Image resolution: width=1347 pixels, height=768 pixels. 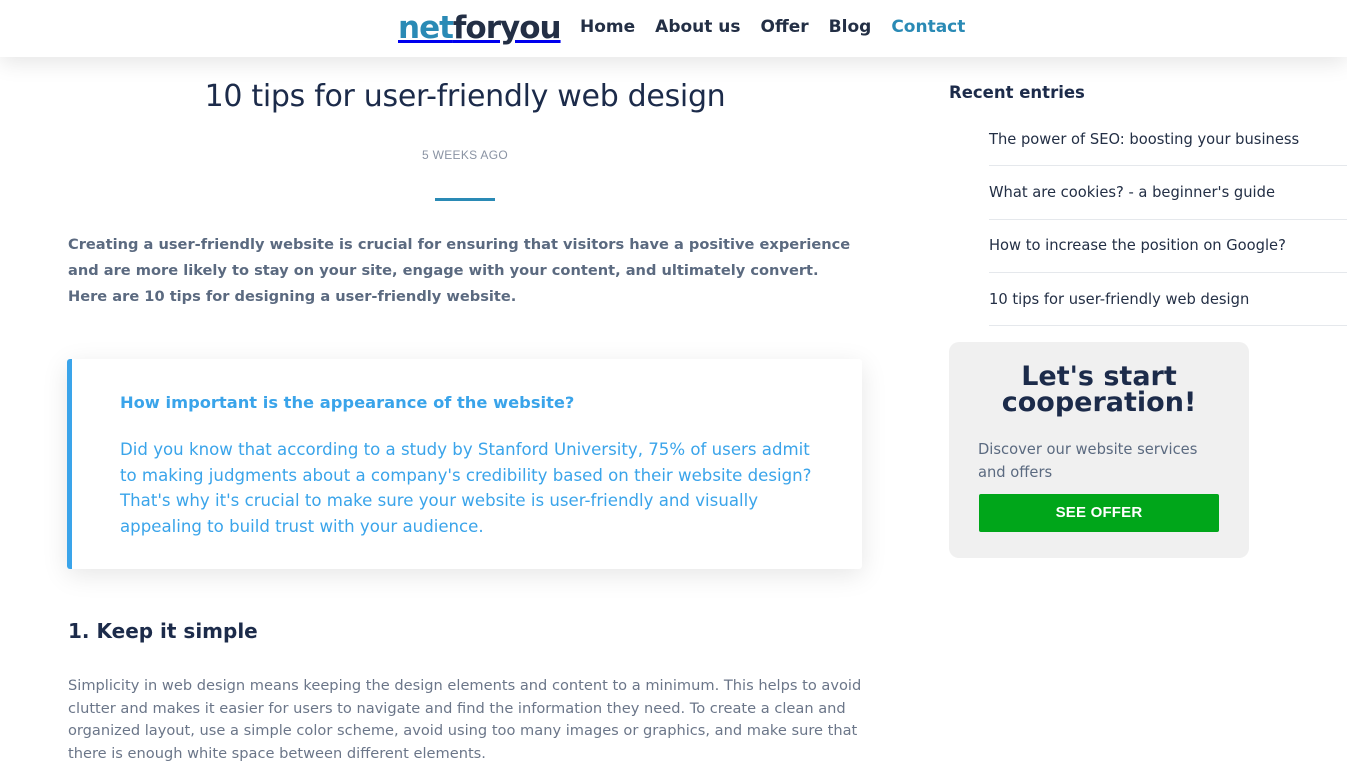 I want to click on list-item: How to increase the position on Google?, so click(x=1168, y=246).